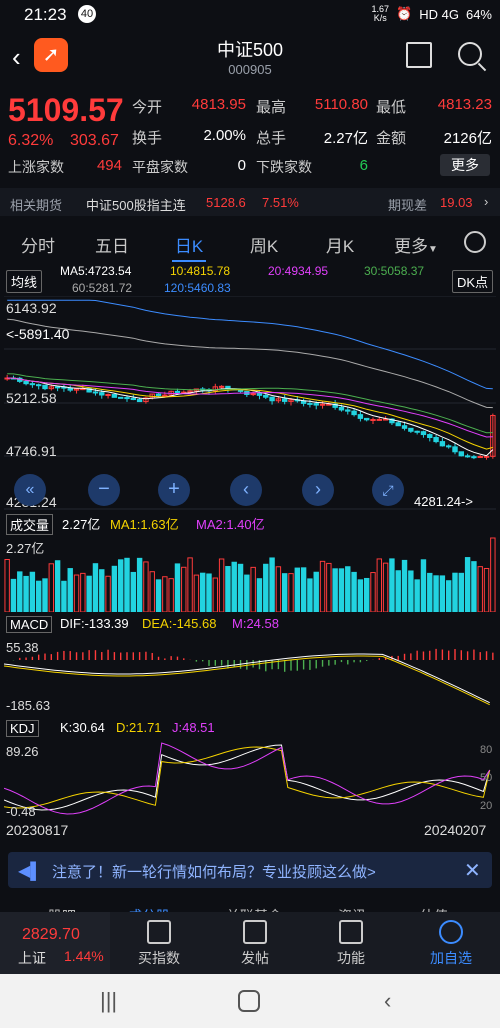 Image resolution: width=500 pixels, height=1028 pixels. I want to click on home-icon, so click(249, 1001).